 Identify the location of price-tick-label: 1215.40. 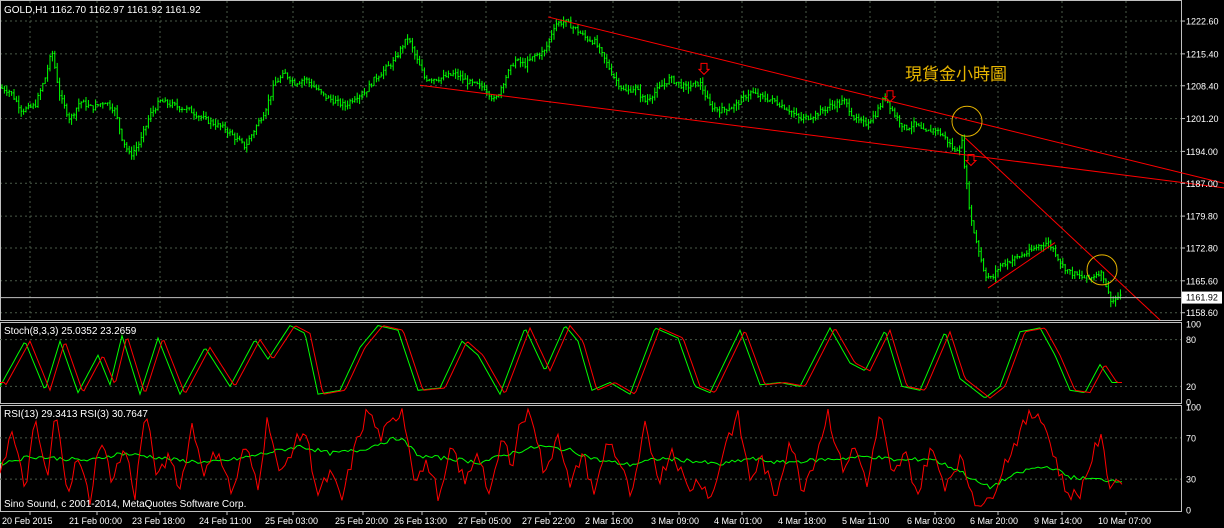
(1202, 54).